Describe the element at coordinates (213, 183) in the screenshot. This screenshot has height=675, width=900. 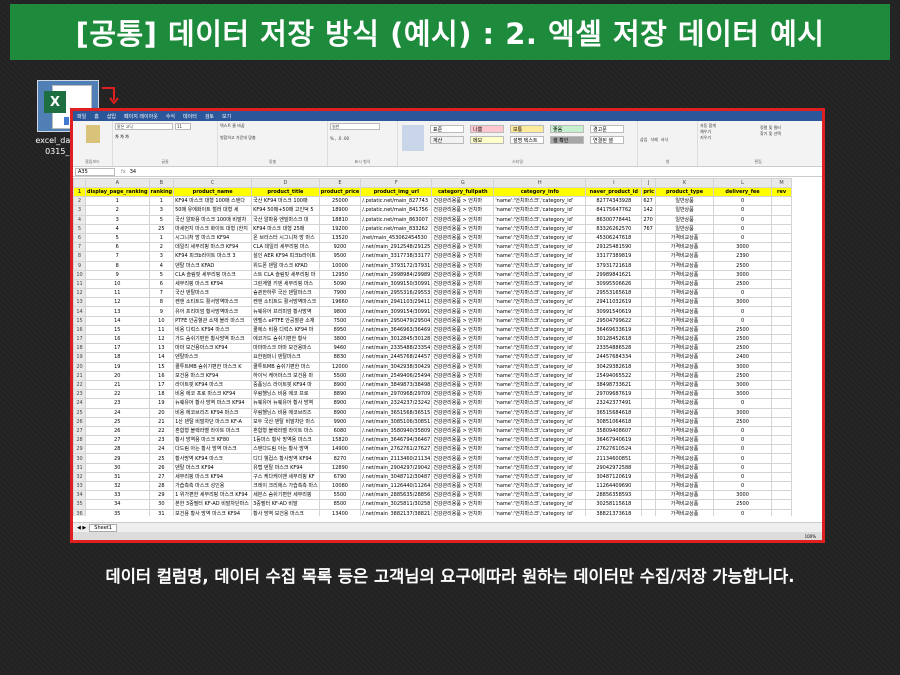
I see `column-header: C` at that location.